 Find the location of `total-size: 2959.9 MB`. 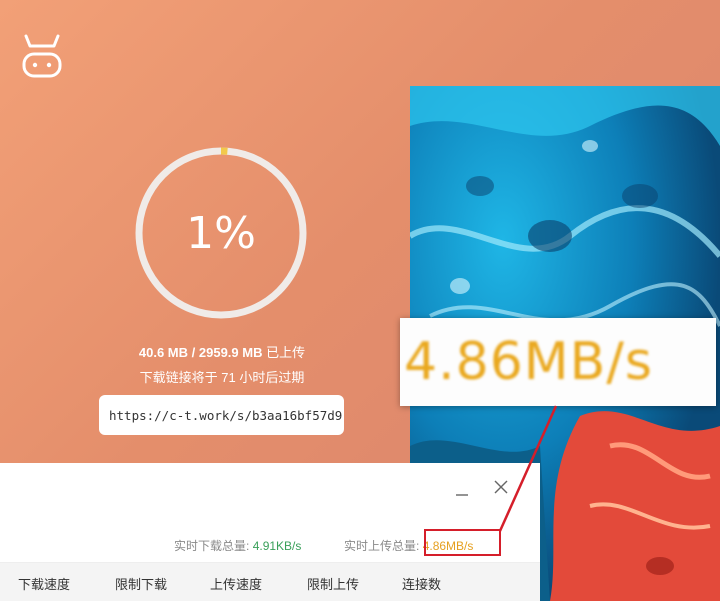

total-size: 2959.9 MB is located at coordinates (230, 352).